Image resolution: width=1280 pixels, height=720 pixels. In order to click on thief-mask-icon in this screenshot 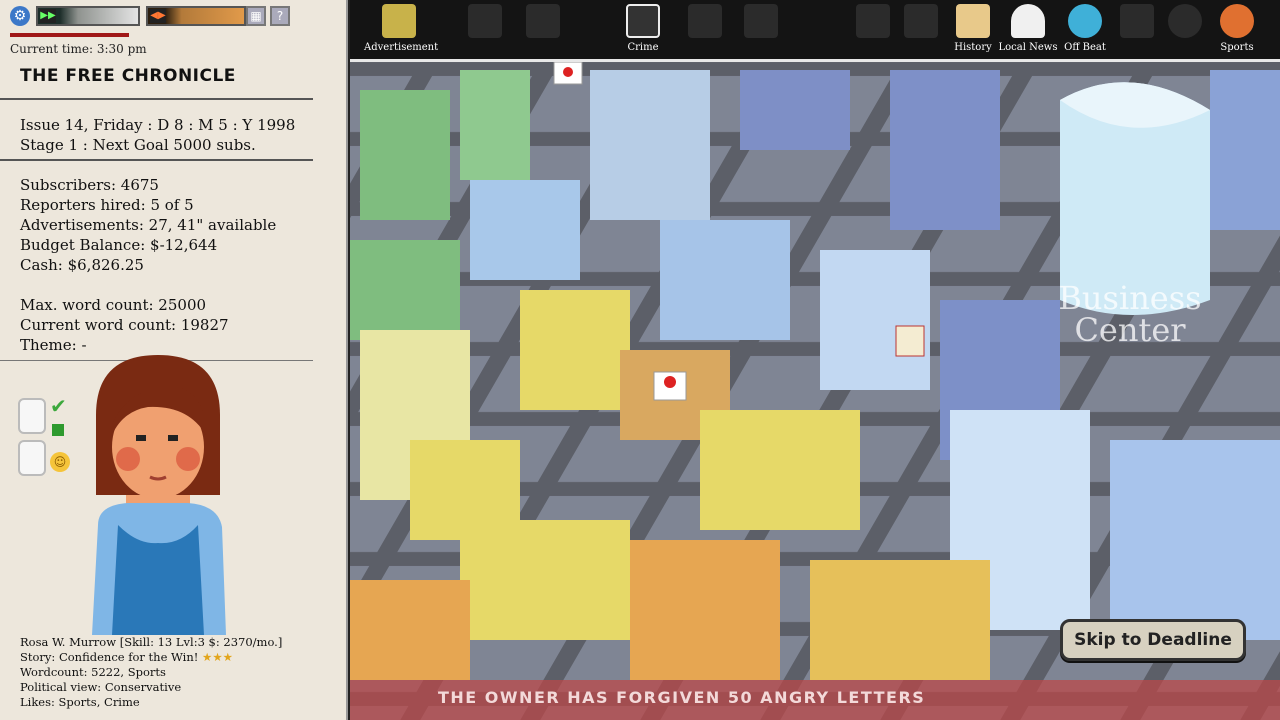, I will do `click(643, 21)`.